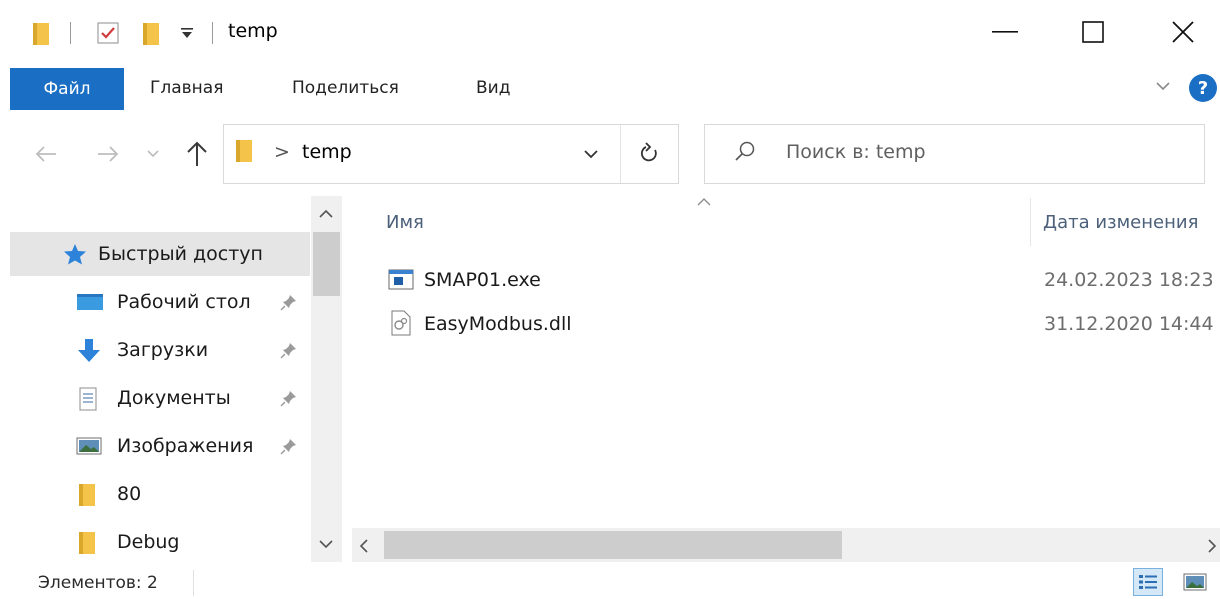 Image resolution: width=1220 pixels, height=599 pixels. Describe the element at coordinates (1212, 546) in the screenshot. I see `scroll-right-icon` at that location.